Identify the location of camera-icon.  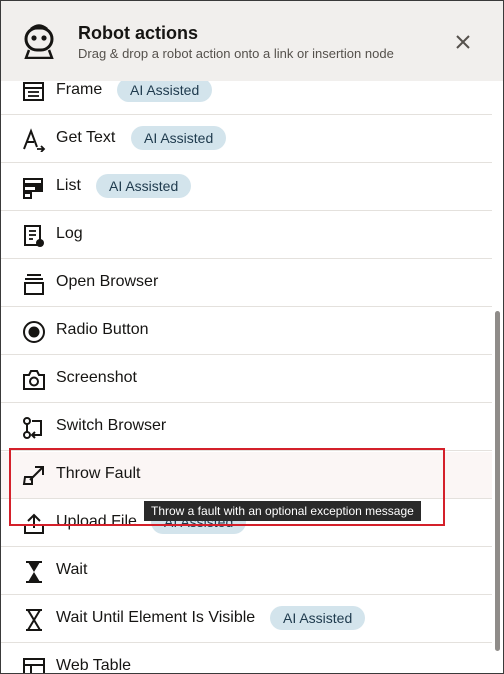
(34, 380).